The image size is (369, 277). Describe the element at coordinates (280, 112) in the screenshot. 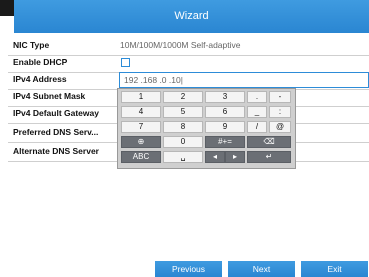

I see `key-colon: :` at that location.